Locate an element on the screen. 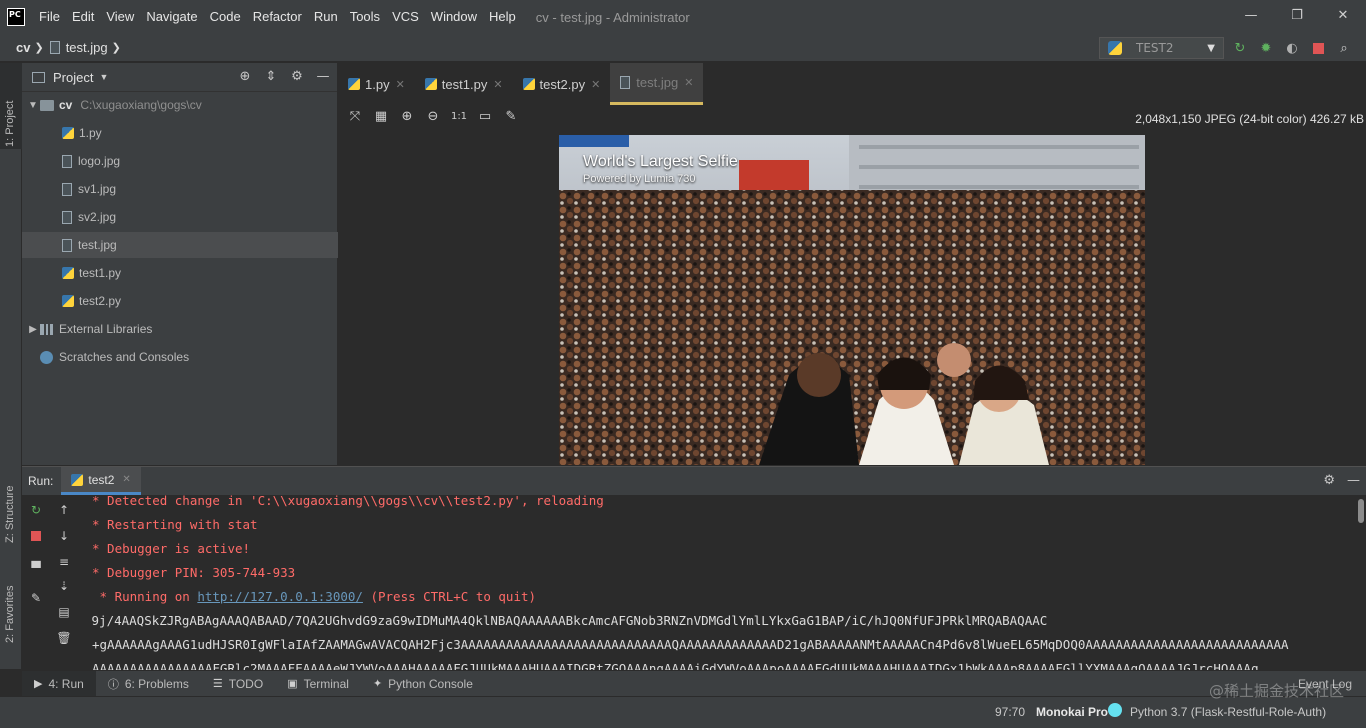 The width and height of the screenshot is (1366, 728). scroll-to-end-icon: ⇣ is located at coordinates (64, 586).